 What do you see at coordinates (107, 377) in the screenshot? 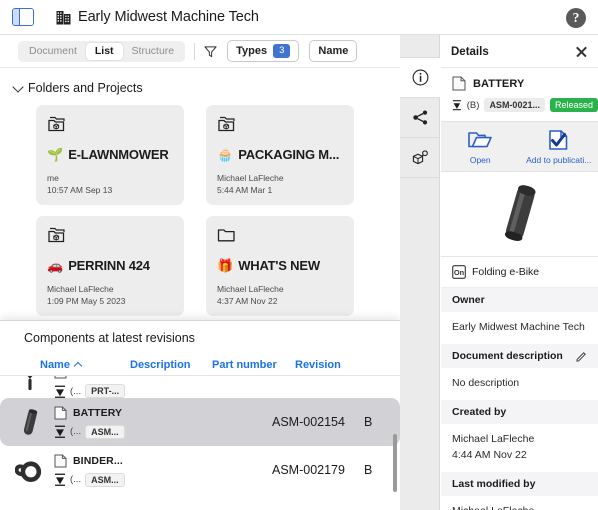
I see `table-row-name-line` at bounding box center [107, 377].